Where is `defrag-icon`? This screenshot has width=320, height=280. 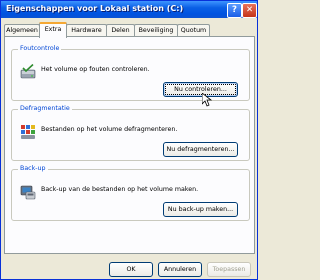
defrag-icon is located at coordinates (28, 132).